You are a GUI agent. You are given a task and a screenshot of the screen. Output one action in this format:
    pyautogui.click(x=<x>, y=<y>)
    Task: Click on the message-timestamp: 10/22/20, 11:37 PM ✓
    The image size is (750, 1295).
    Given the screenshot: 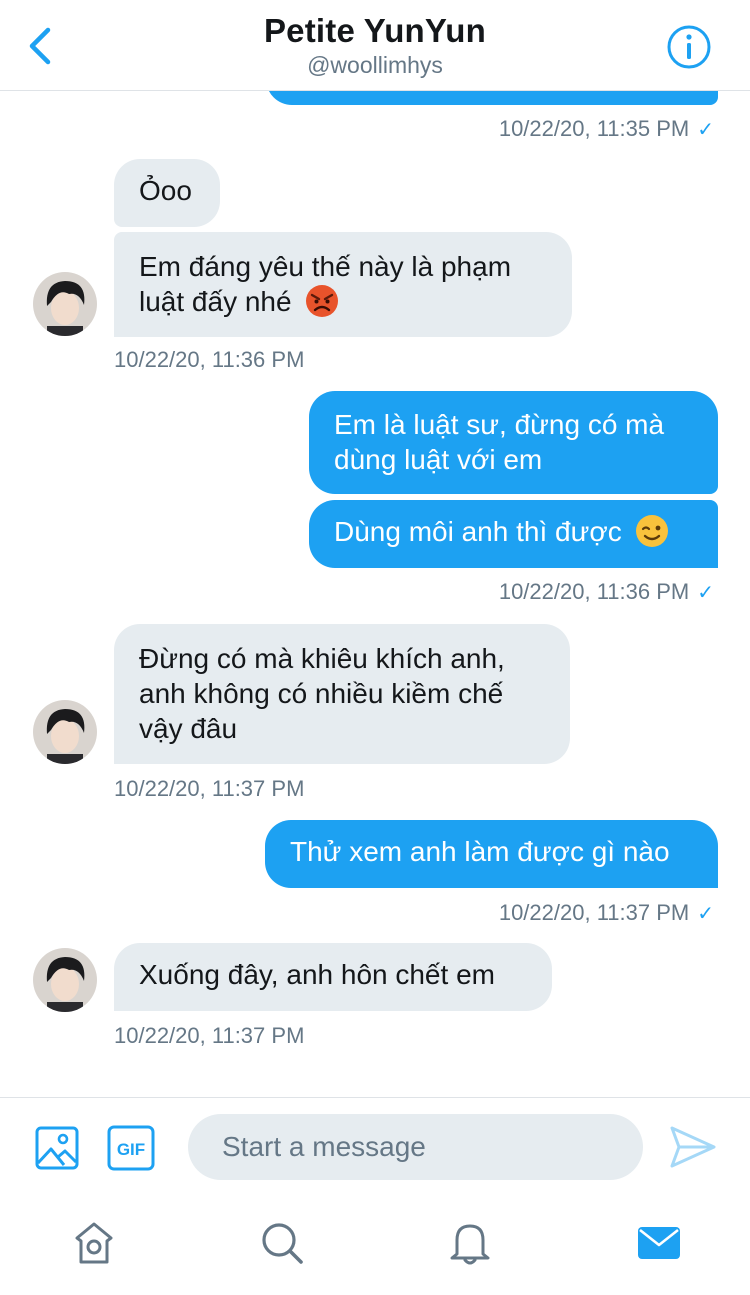 What is the action you would take?
    pyautogui.click(x=606, y=912)
    